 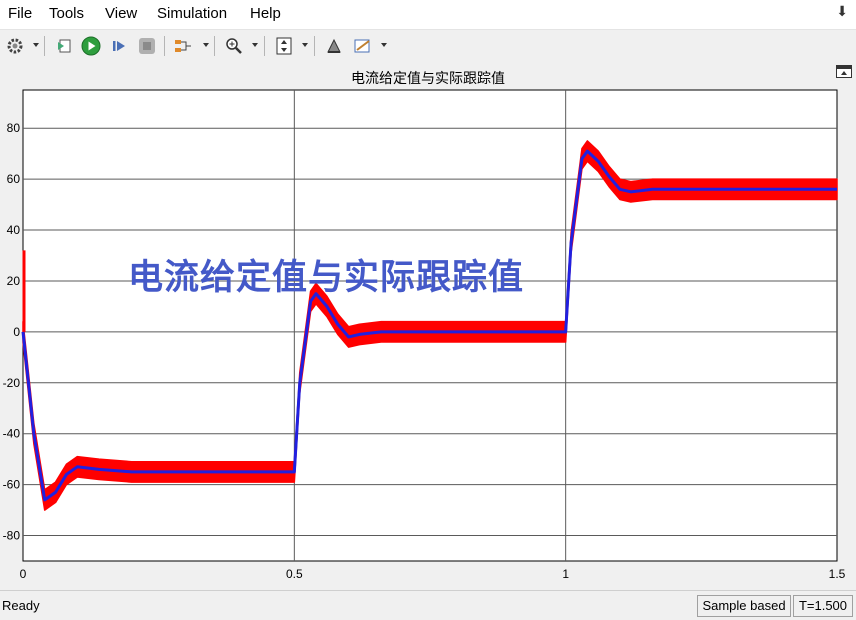 What do you see at coordinates (428, 79) in the screenshot?
I see `plot-title: 电流给定值与实际跟踪值` at bounding box center [428, 79].